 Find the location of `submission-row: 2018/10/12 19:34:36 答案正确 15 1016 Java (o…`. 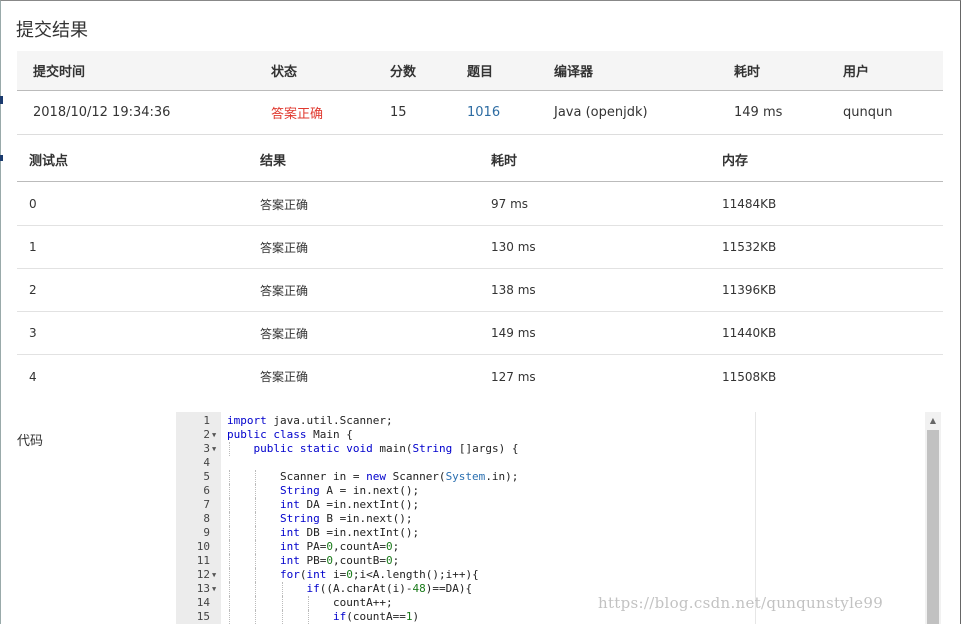

submission-row: 2018/10/12 19:34:36 答案正确 15 1016 Java (o… is located at coordinates (480, 113).